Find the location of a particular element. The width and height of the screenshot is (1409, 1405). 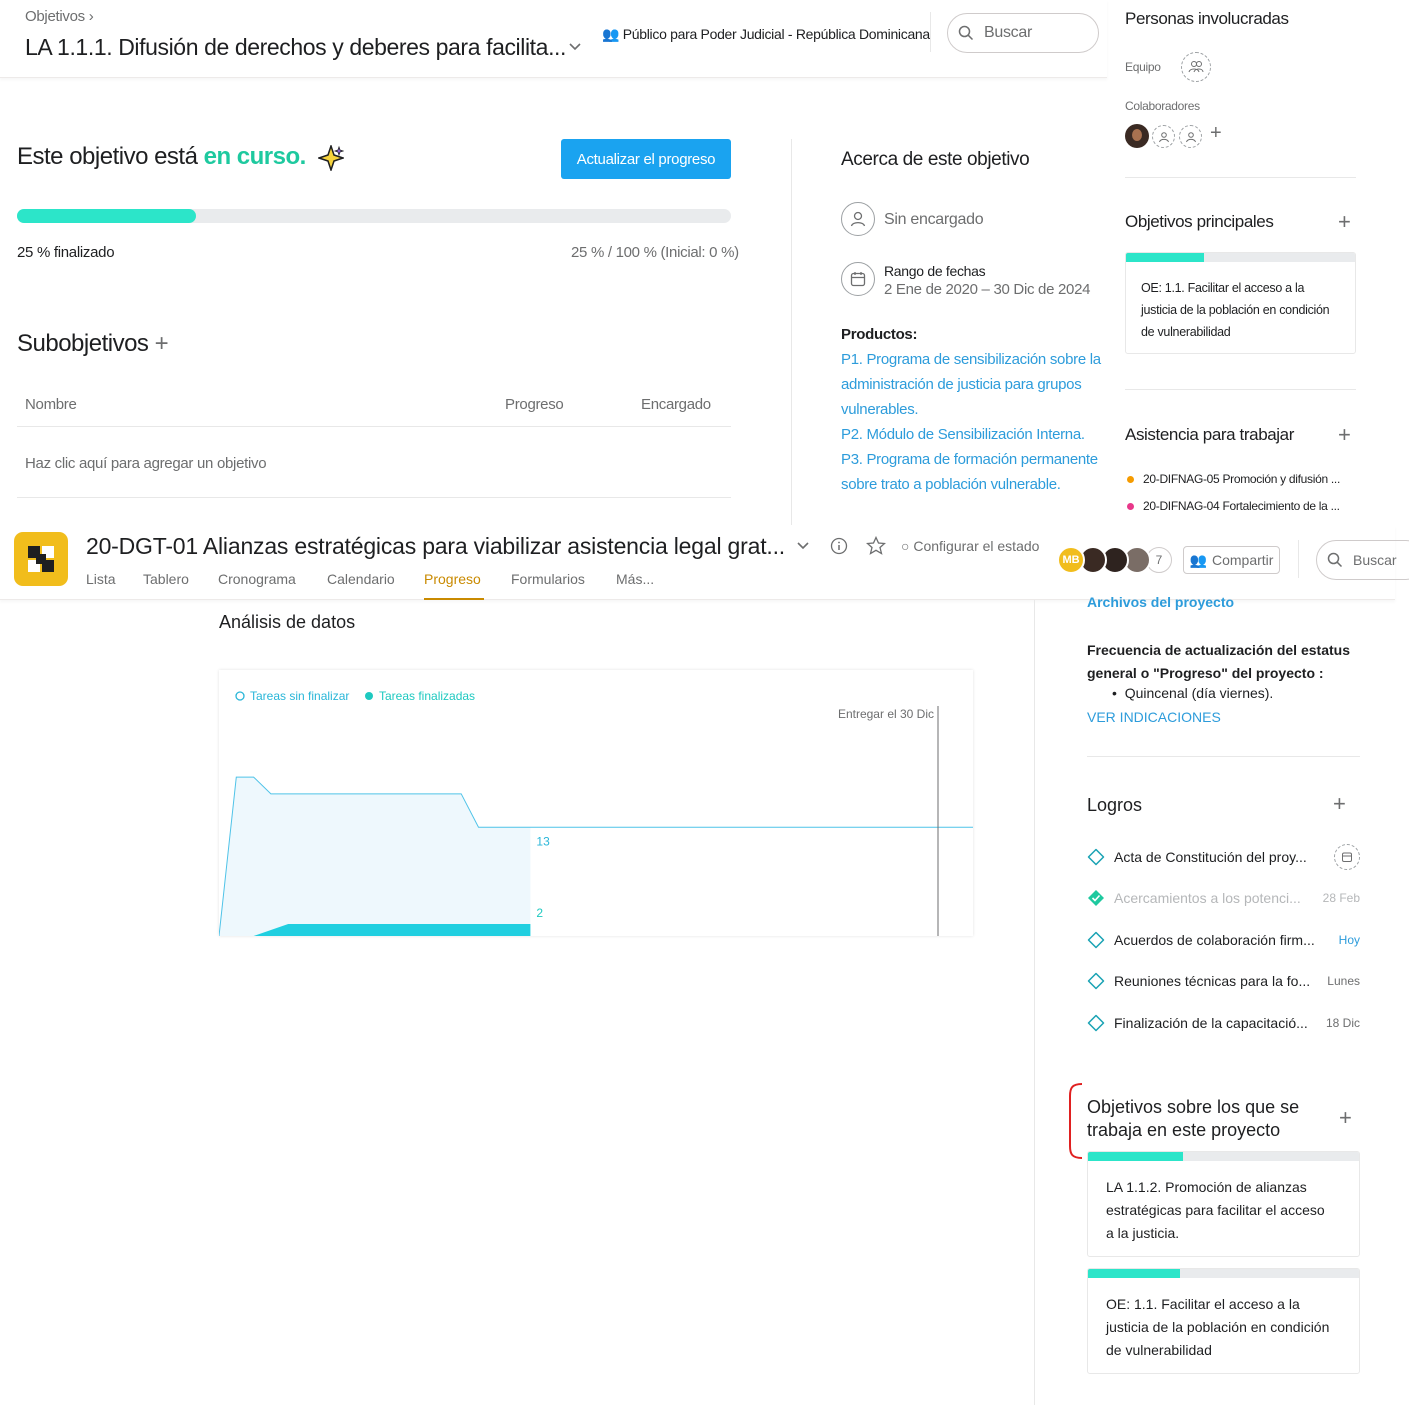

milestone-date: Lunes is located at coordinates (1343, 981).